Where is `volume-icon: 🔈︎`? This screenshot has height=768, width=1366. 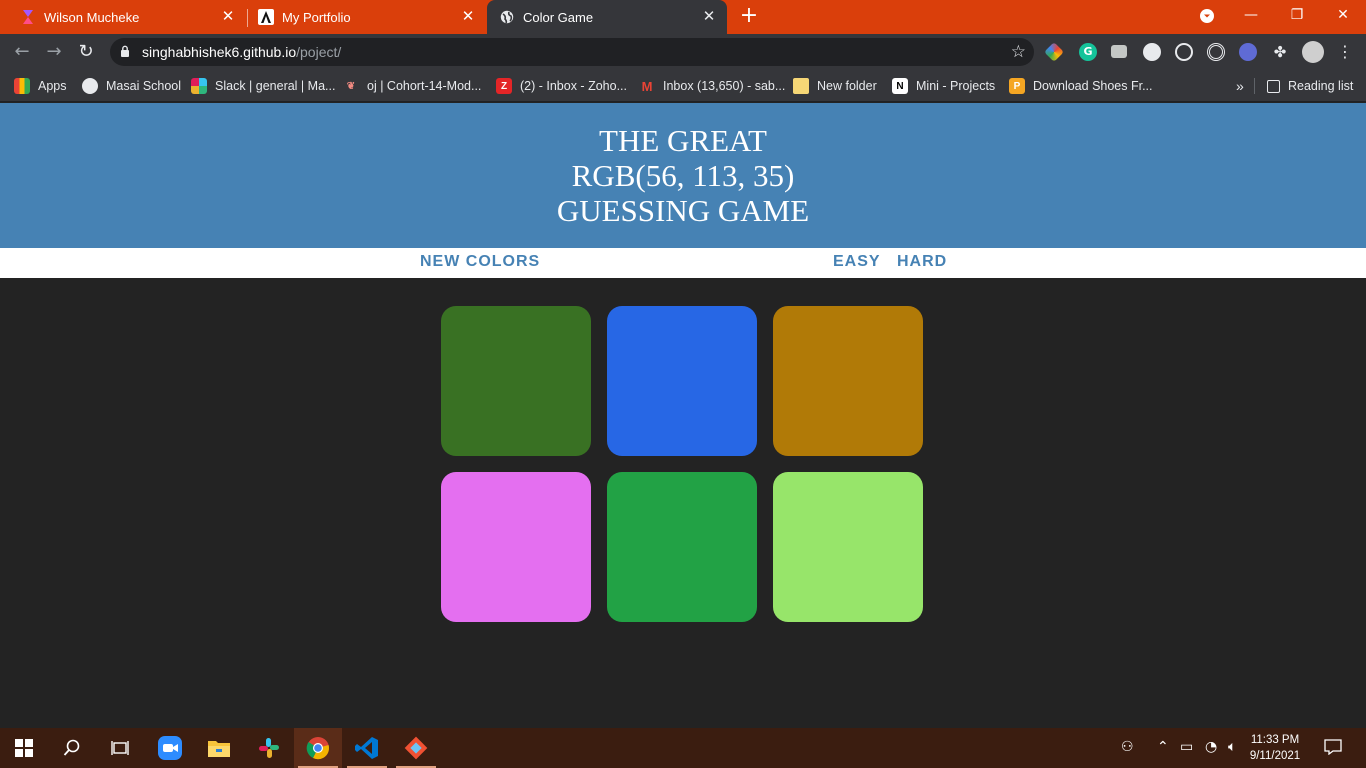
volume-icon: 🔈︎ is located at coordinates (1232, 747).